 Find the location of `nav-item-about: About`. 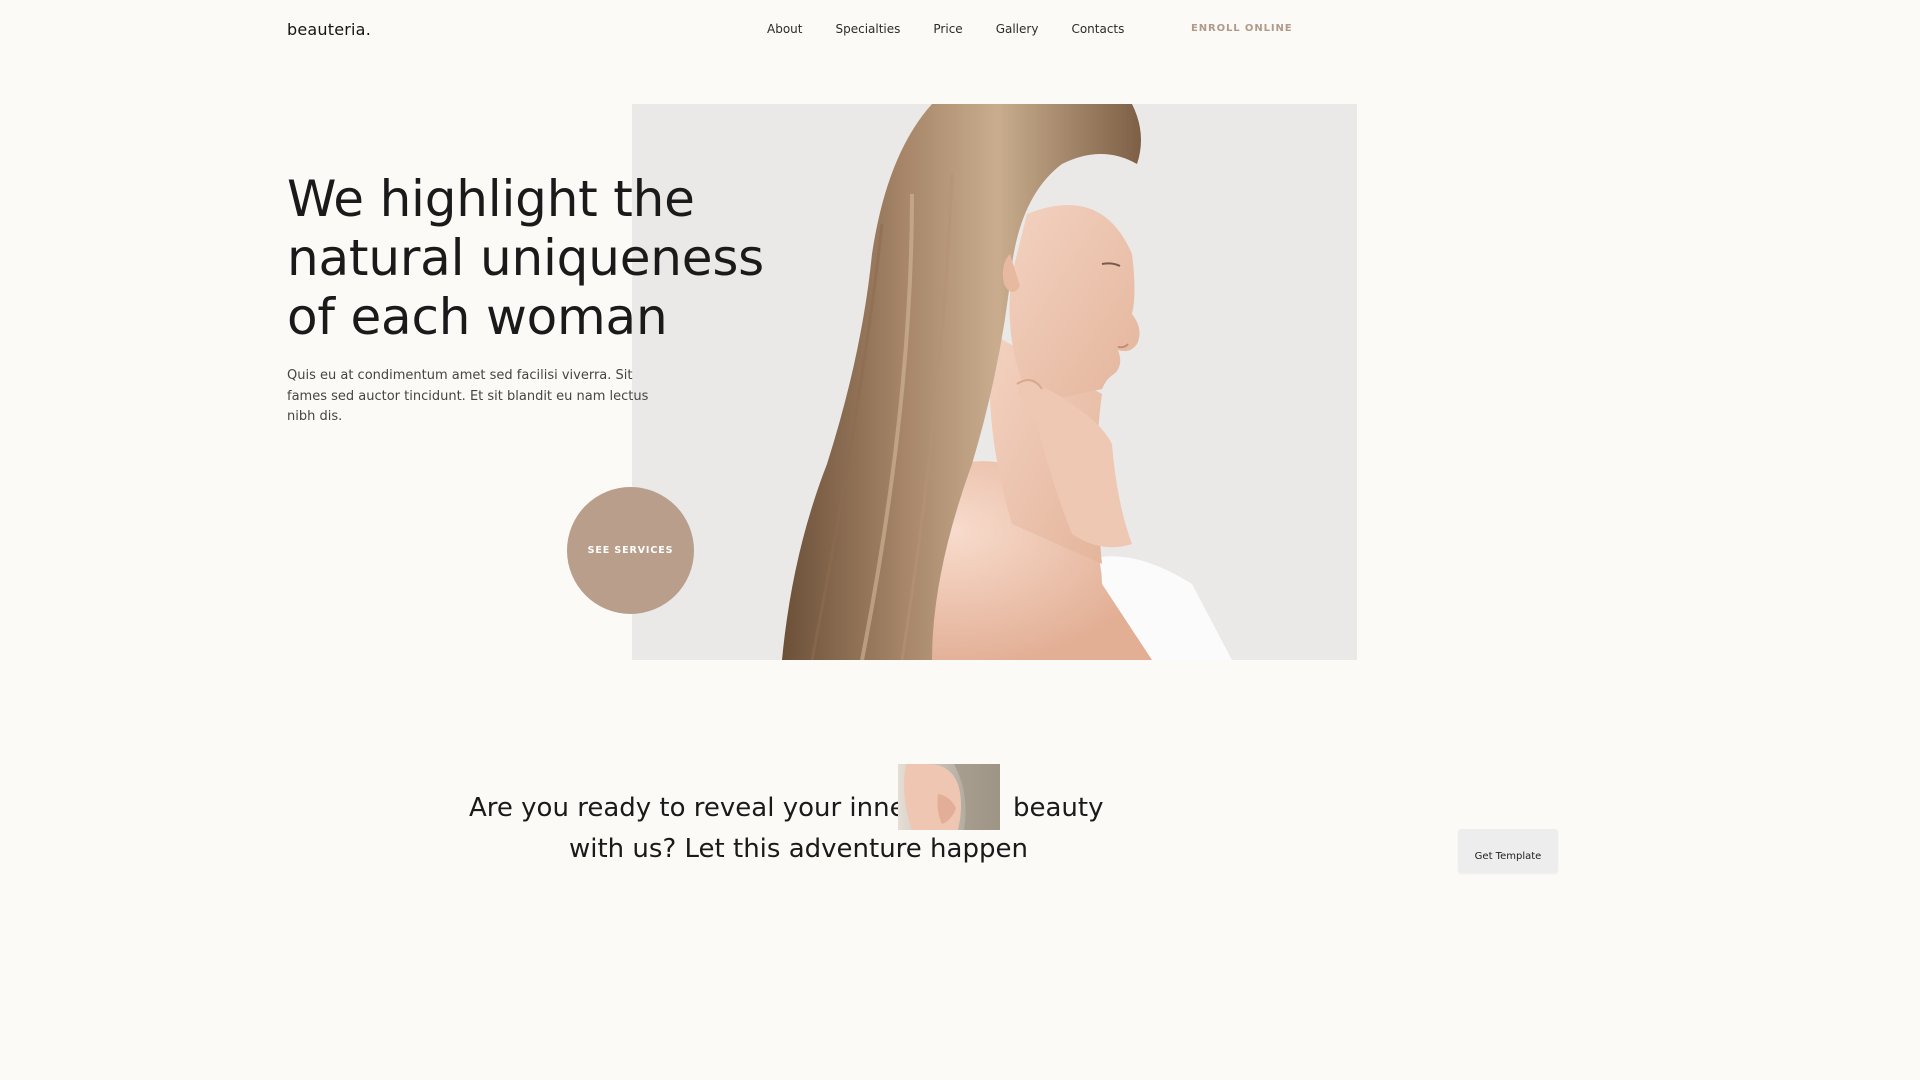

nav-item-about: About is located at coordinates (784, 29).